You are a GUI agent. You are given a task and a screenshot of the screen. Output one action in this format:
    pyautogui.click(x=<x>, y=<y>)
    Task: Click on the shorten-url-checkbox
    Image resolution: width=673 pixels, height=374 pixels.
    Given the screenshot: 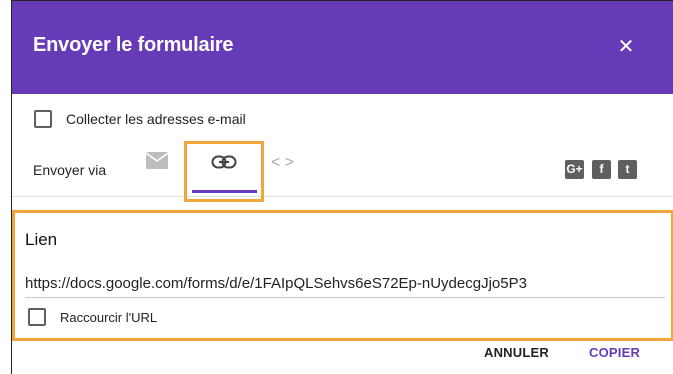 What is the action you would take?
    pyautogui.click(x=37, y=317)
    